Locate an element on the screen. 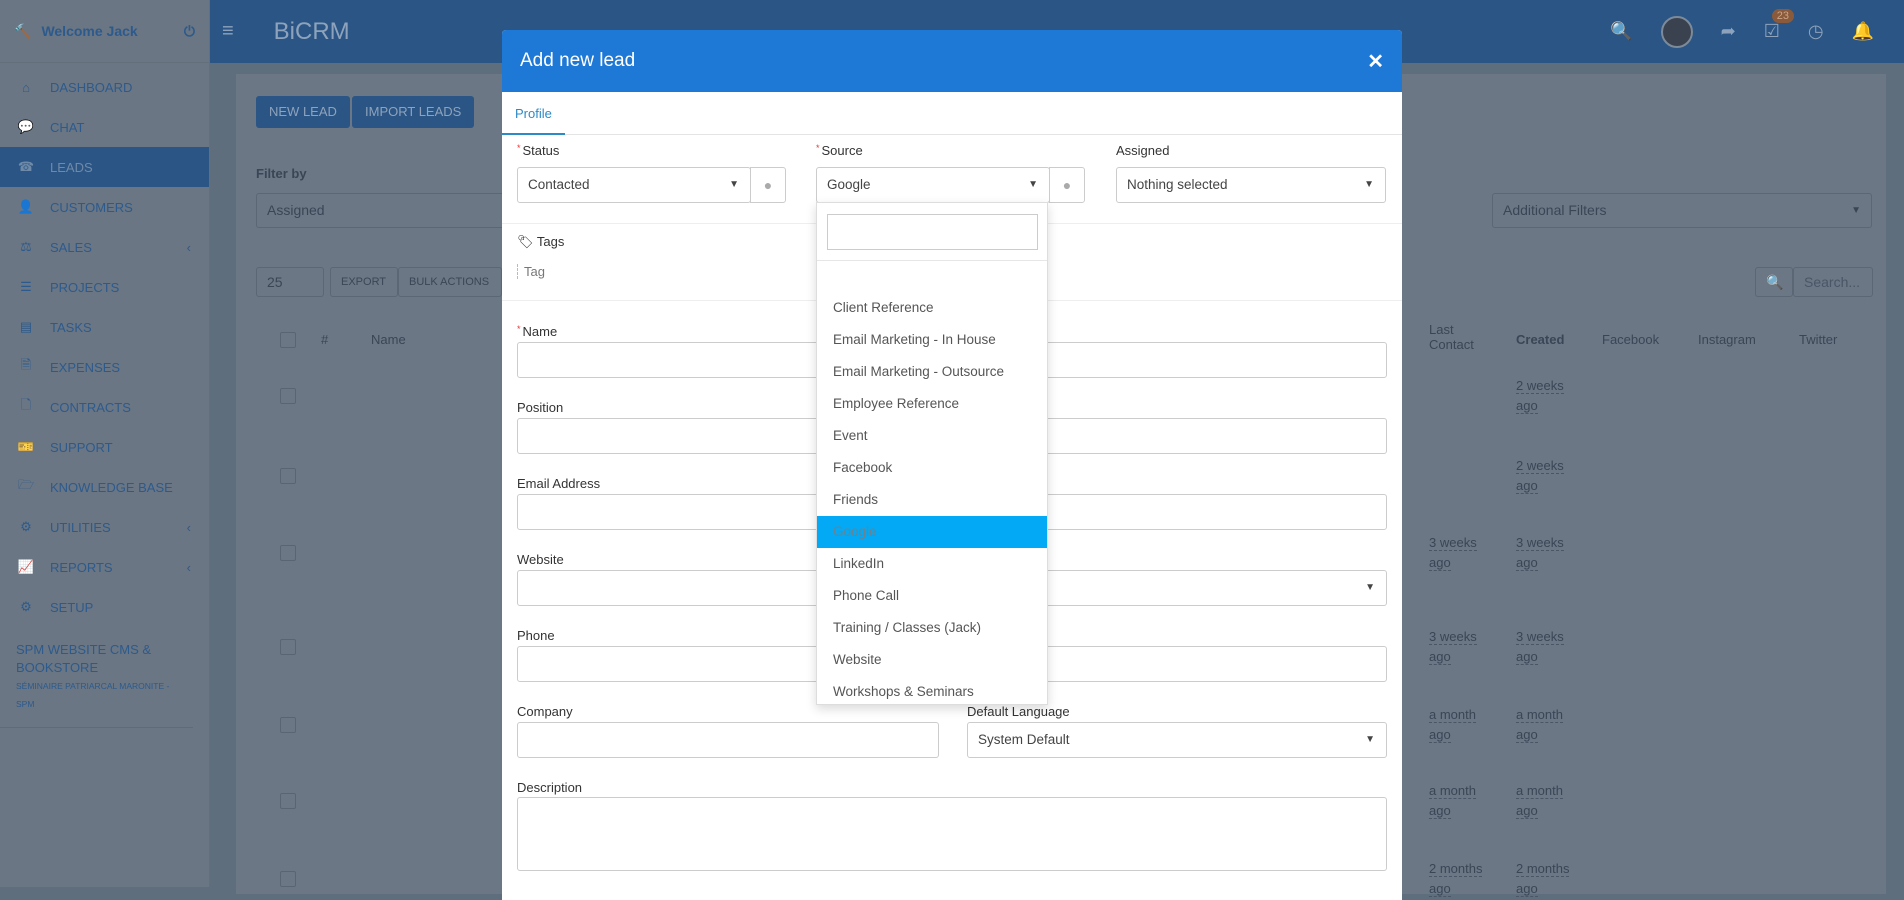 The height and width of the screenshot is (900, 1904). tags-label: 🏷 Tags is located at coordinates (541, 241).